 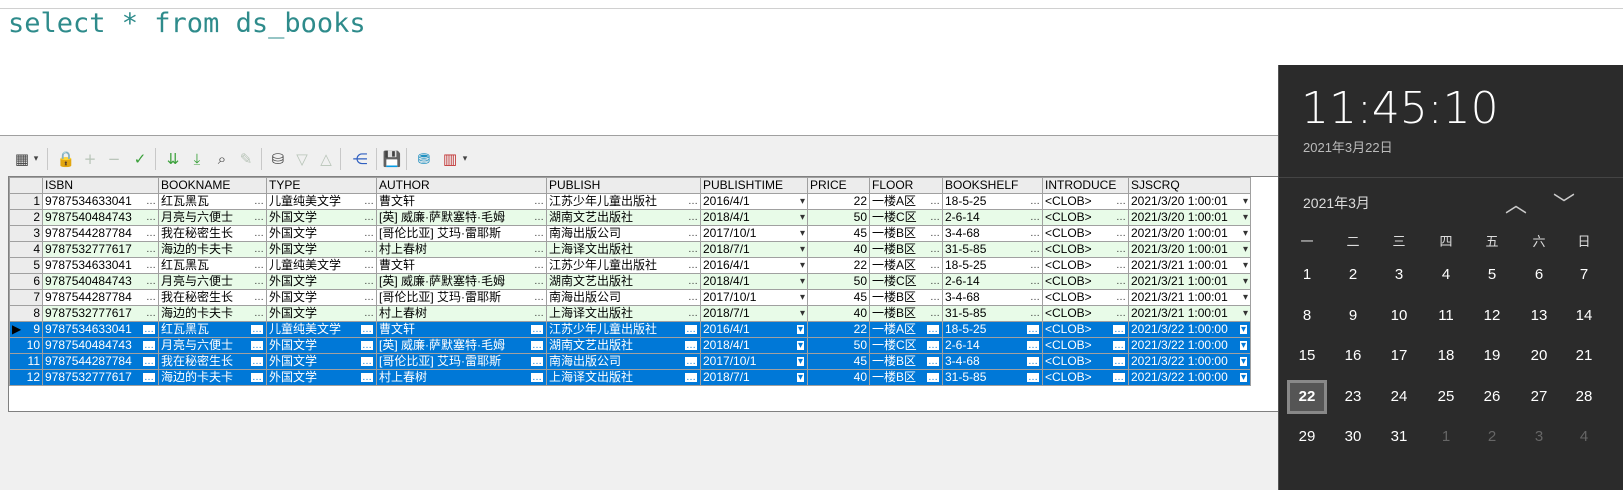 What do you see at coordinates (278, 159) in the screenshot?
I see `query-by-example-icon: ⛁` at bounding box center [278, 159].